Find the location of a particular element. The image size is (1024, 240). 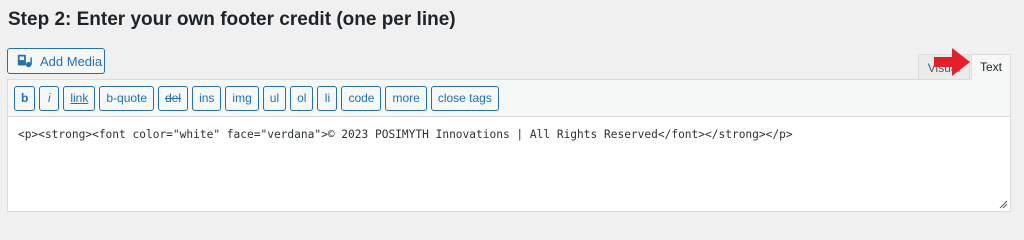

qt-code-button: code is located at coordinates (361, 98).